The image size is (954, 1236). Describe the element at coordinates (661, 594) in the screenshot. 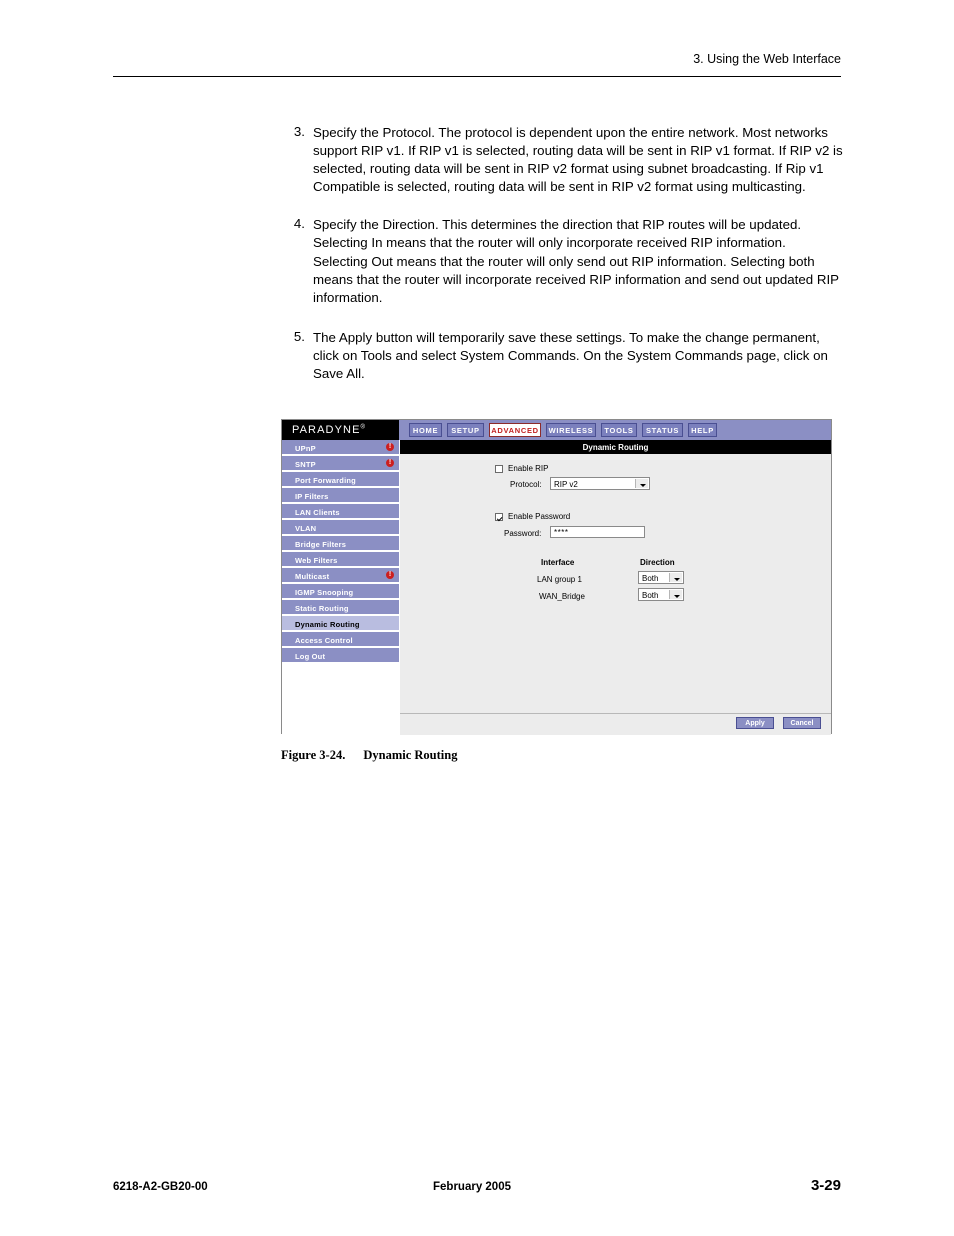

I see `direction-select-wan: Both` at that location.